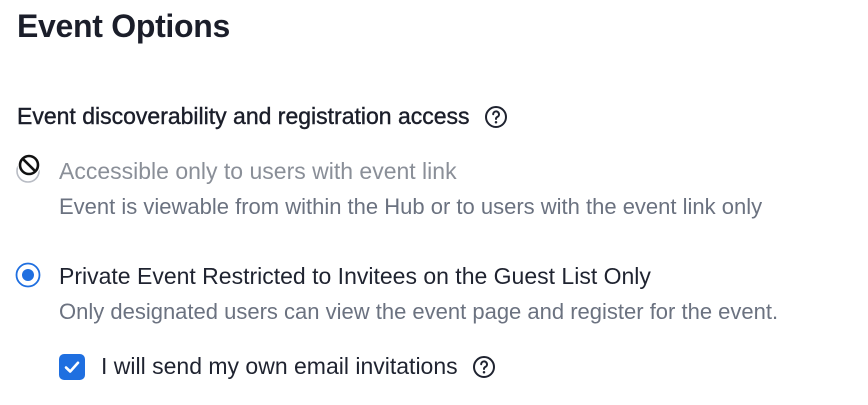 The height and width of the screenshot is (405, 868). I want to click on option-label: Accessible only to users with event link, so click(258, 171).